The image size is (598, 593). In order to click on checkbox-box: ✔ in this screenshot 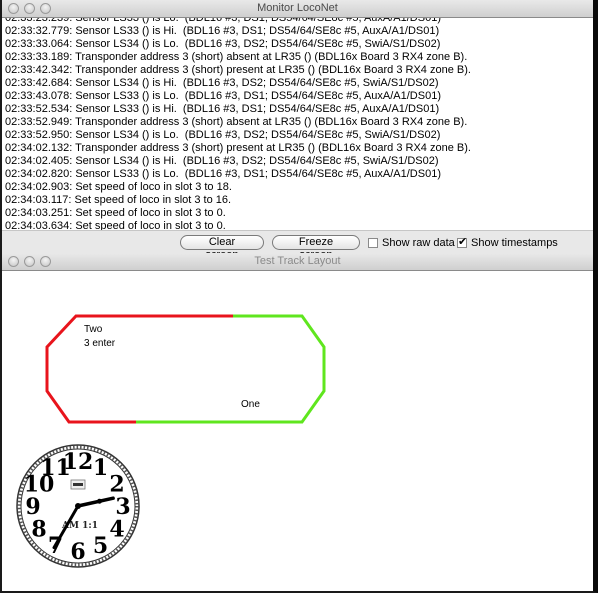, I will do `click(462, 242)`.